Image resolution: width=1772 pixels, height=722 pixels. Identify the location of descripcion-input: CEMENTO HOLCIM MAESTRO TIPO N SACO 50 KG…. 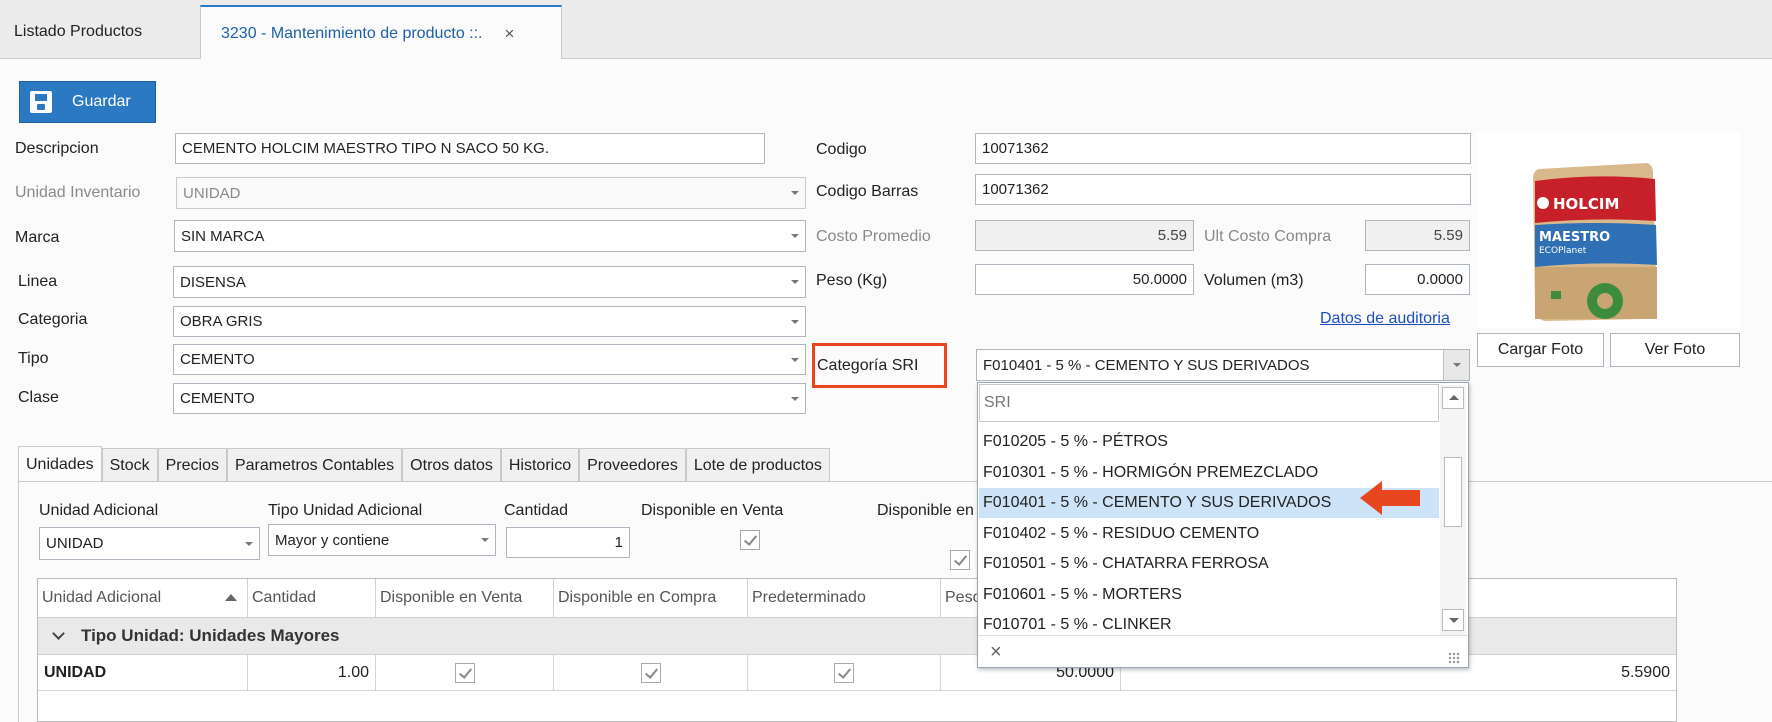
(470, 148).